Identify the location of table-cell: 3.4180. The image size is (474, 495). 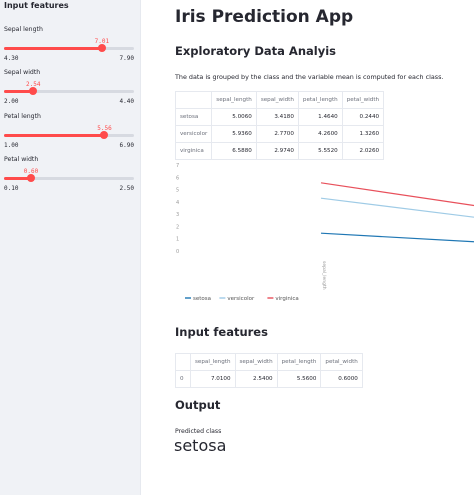
(277, 117).